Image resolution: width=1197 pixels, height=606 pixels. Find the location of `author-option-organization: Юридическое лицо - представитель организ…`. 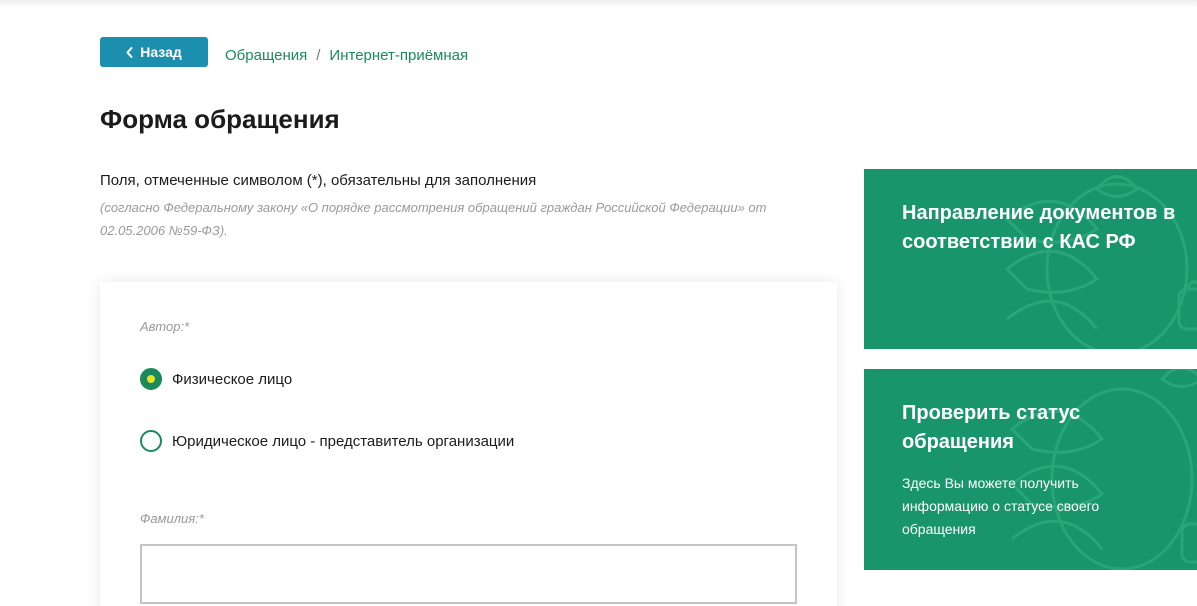

author-option-organization: Юридическое лицо - представитель организ… is located at coordinates (327, 441).